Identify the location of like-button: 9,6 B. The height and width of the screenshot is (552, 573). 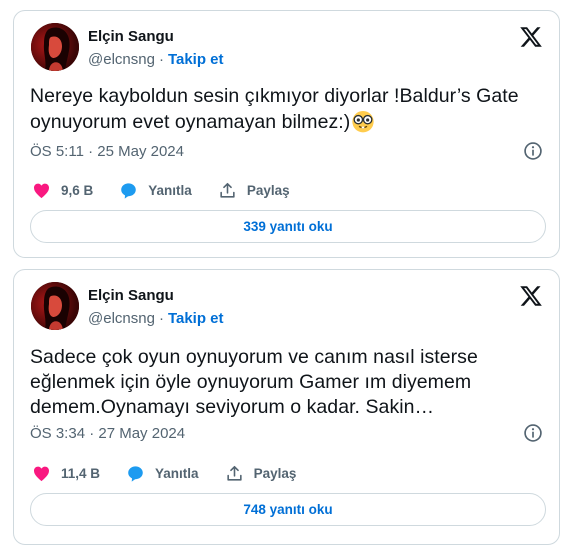
(62, 190).